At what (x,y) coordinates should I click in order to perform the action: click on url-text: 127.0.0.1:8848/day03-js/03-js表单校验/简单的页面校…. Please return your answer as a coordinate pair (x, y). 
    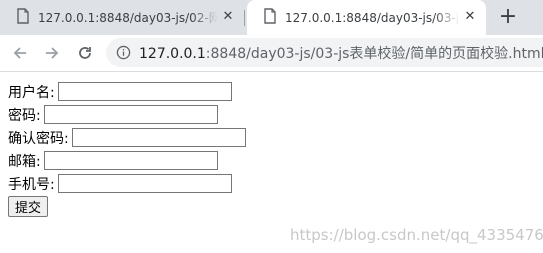
    Looking at the image, I should click on (341, 53).